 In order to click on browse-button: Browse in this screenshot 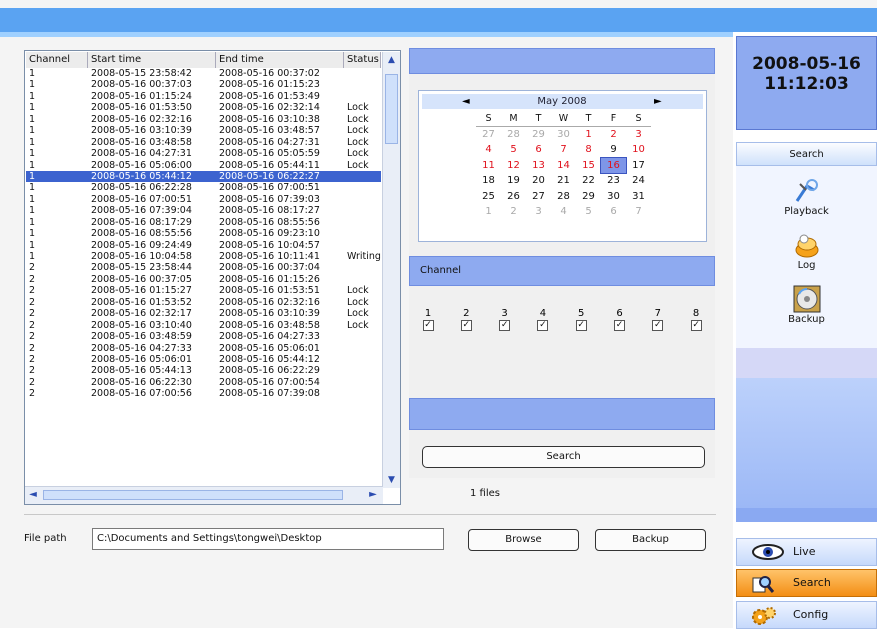, I will do `click(523, 540)`.